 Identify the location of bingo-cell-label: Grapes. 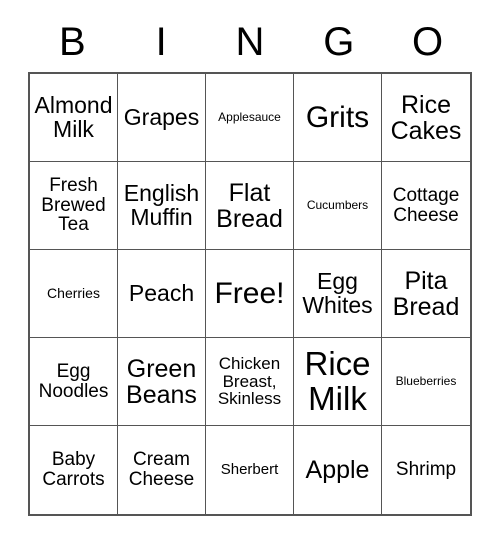
(161, 116).